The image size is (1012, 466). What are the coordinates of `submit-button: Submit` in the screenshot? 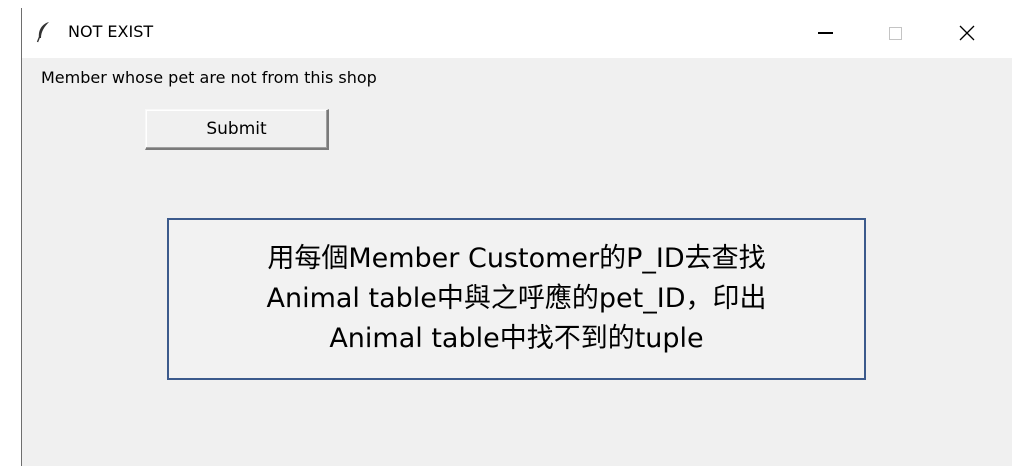 It's located at (237, 129).